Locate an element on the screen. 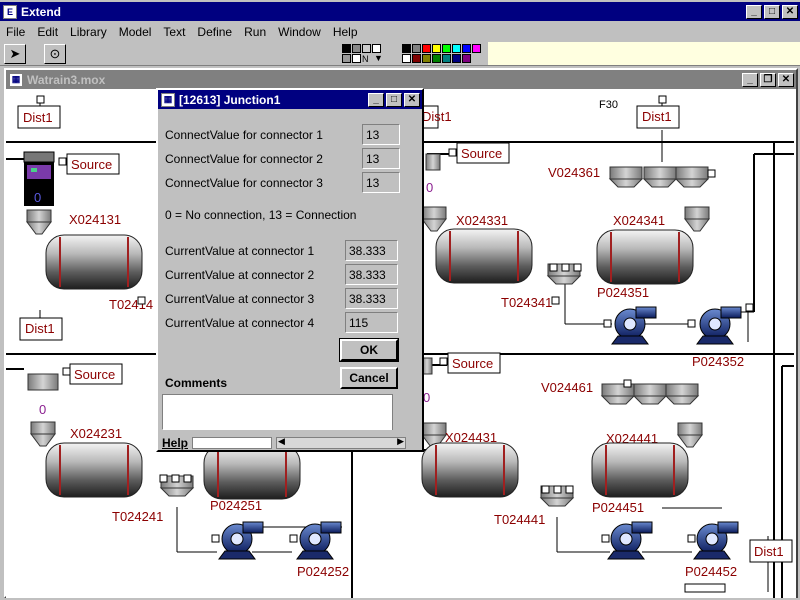 This screenshot has height=600, width=800. dist-block-b: Dist1 is located at coordinates (41, 329).